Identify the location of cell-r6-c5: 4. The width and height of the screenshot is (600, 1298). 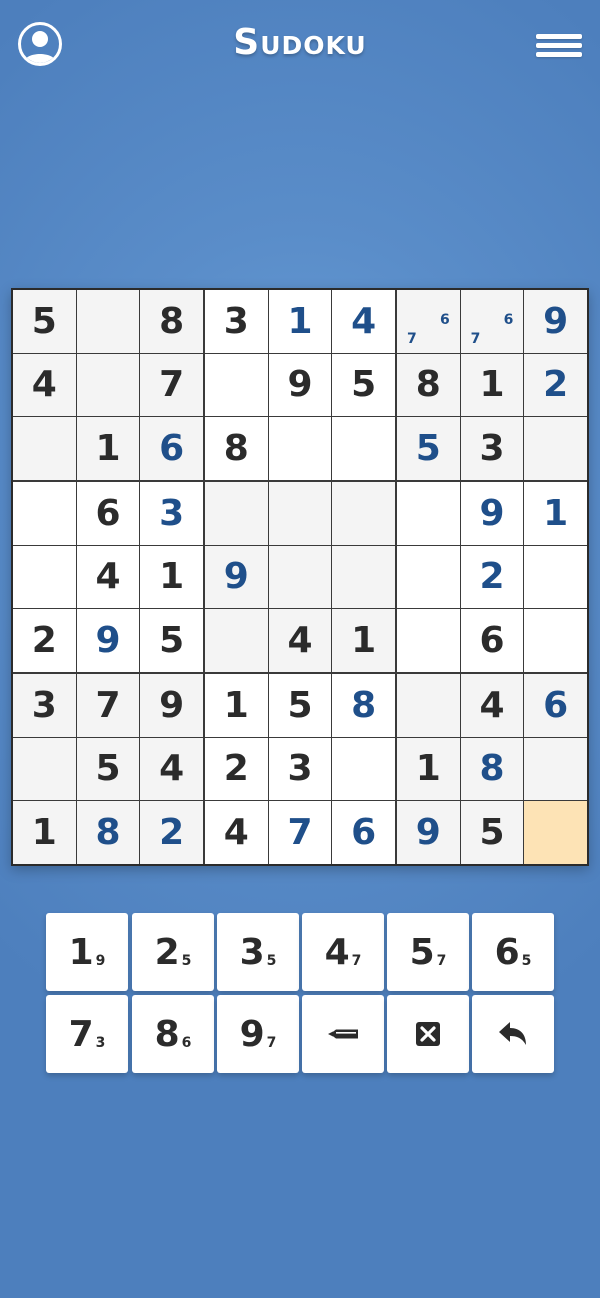
(300, 640).